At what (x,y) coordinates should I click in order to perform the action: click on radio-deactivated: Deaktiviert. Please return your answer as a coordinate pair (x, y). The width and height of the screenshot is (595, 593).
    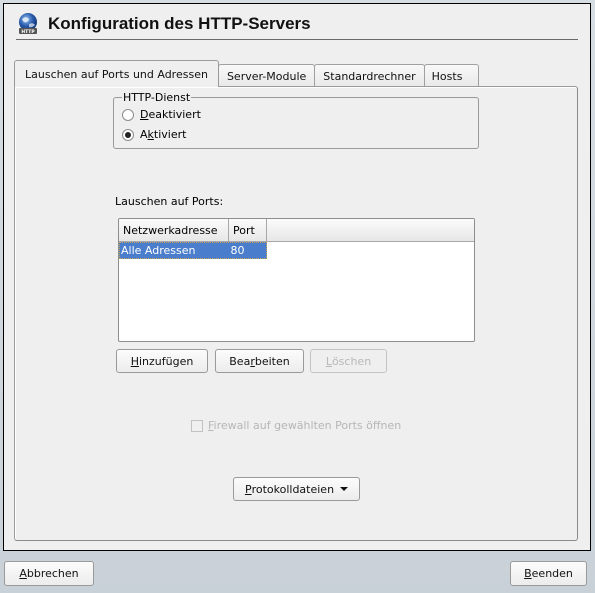
    Looking at the image, I should click on (161, 114).